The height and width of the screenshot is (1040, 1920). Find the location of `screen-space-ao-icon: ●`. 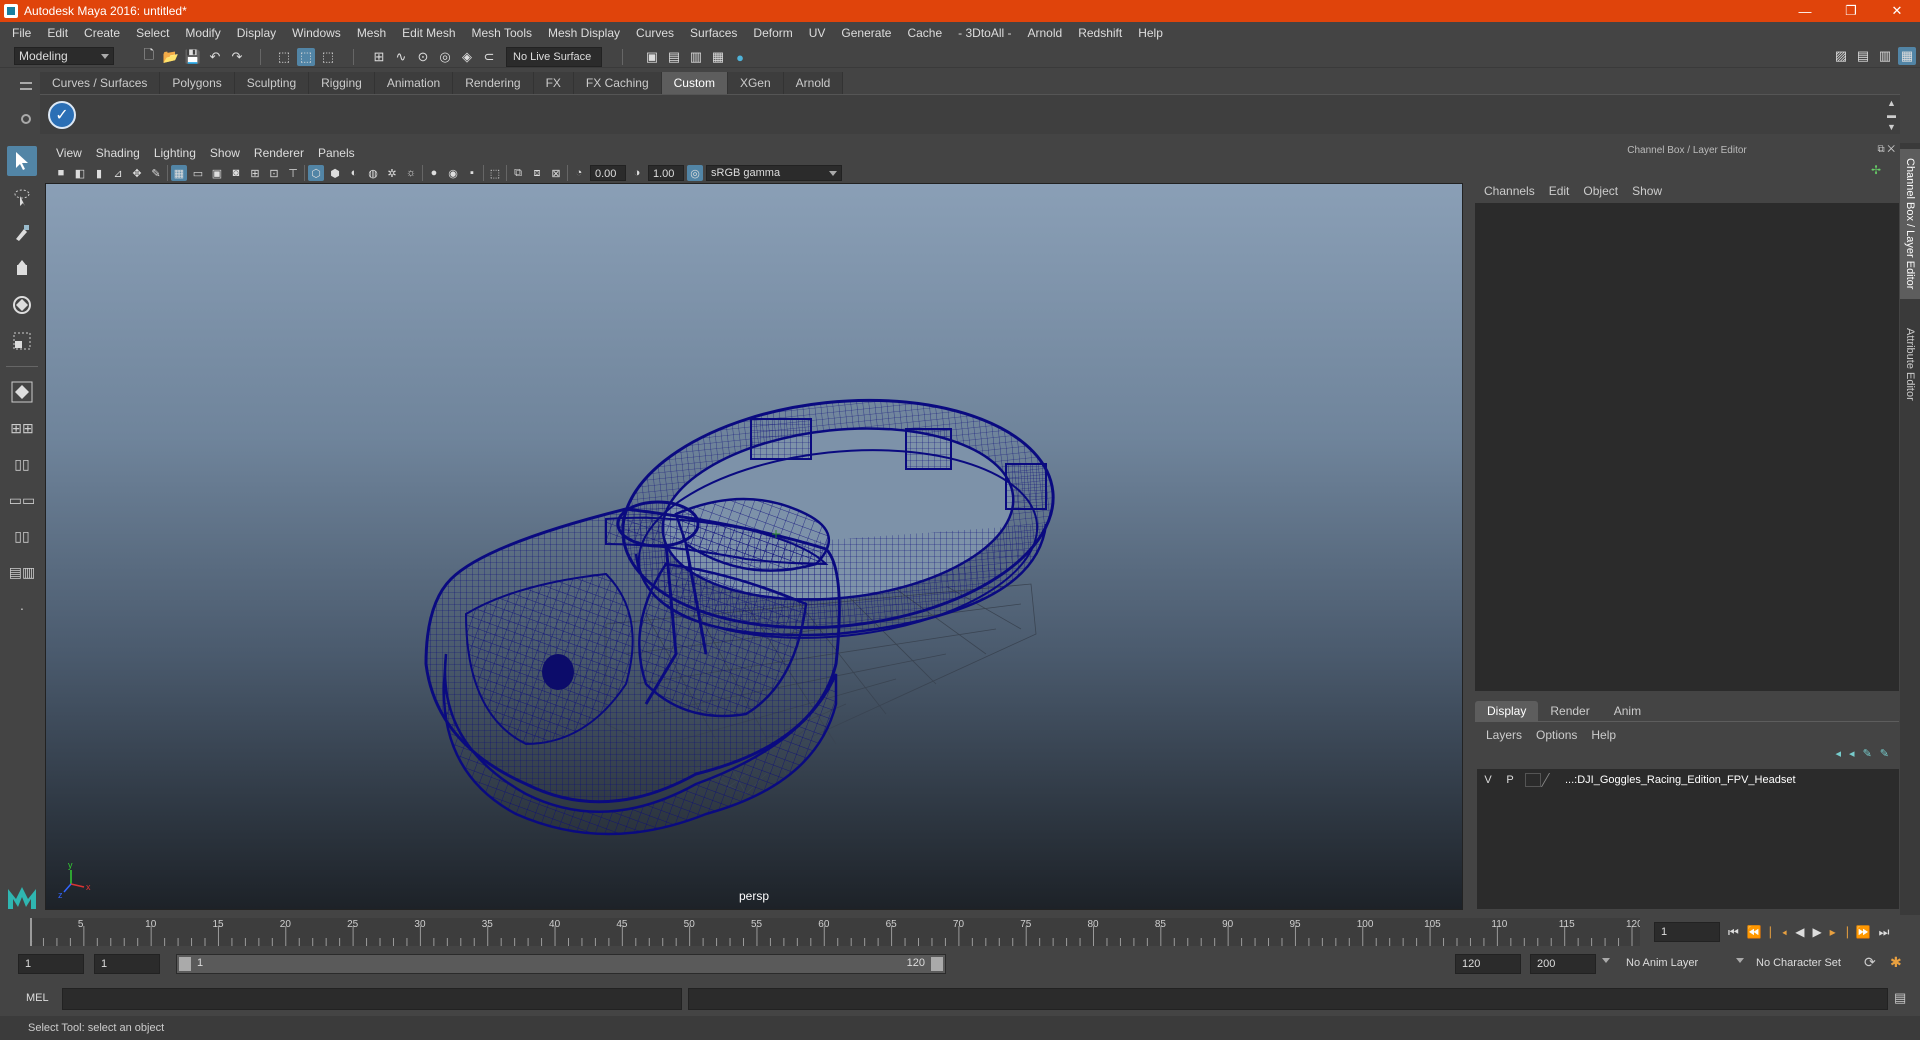

screen-space-ao-icon: ● is located at coordinates (434, 173).